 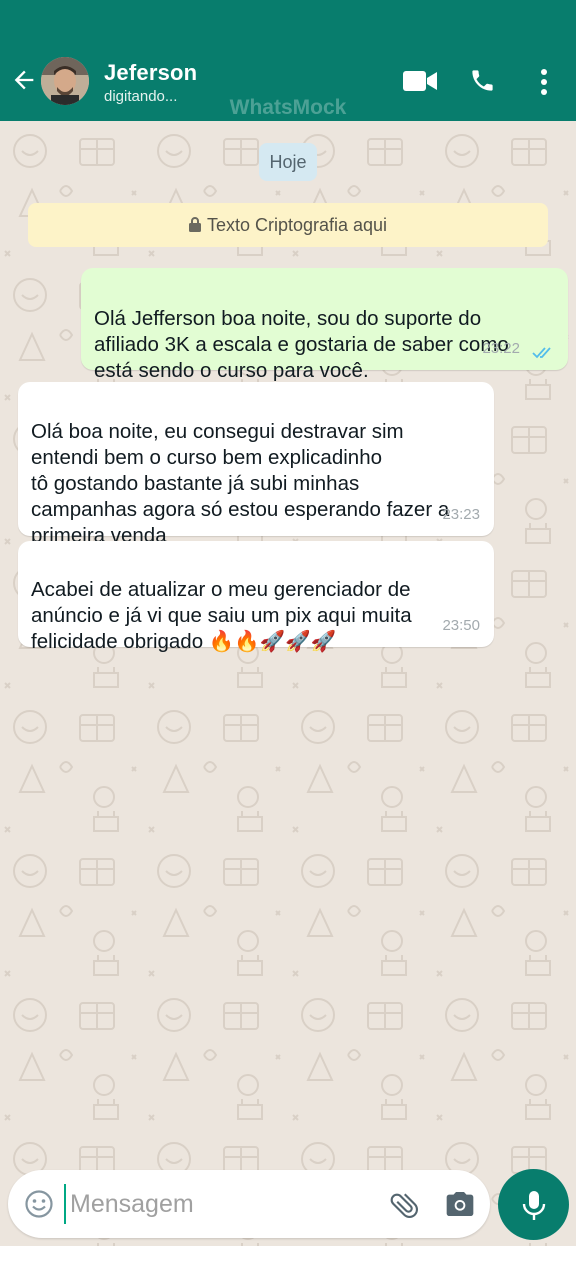 What do you see at coordinates (288, 107) in the screenshot?
I see `watermark: WhatsMock` at bounding box center [288, 107].